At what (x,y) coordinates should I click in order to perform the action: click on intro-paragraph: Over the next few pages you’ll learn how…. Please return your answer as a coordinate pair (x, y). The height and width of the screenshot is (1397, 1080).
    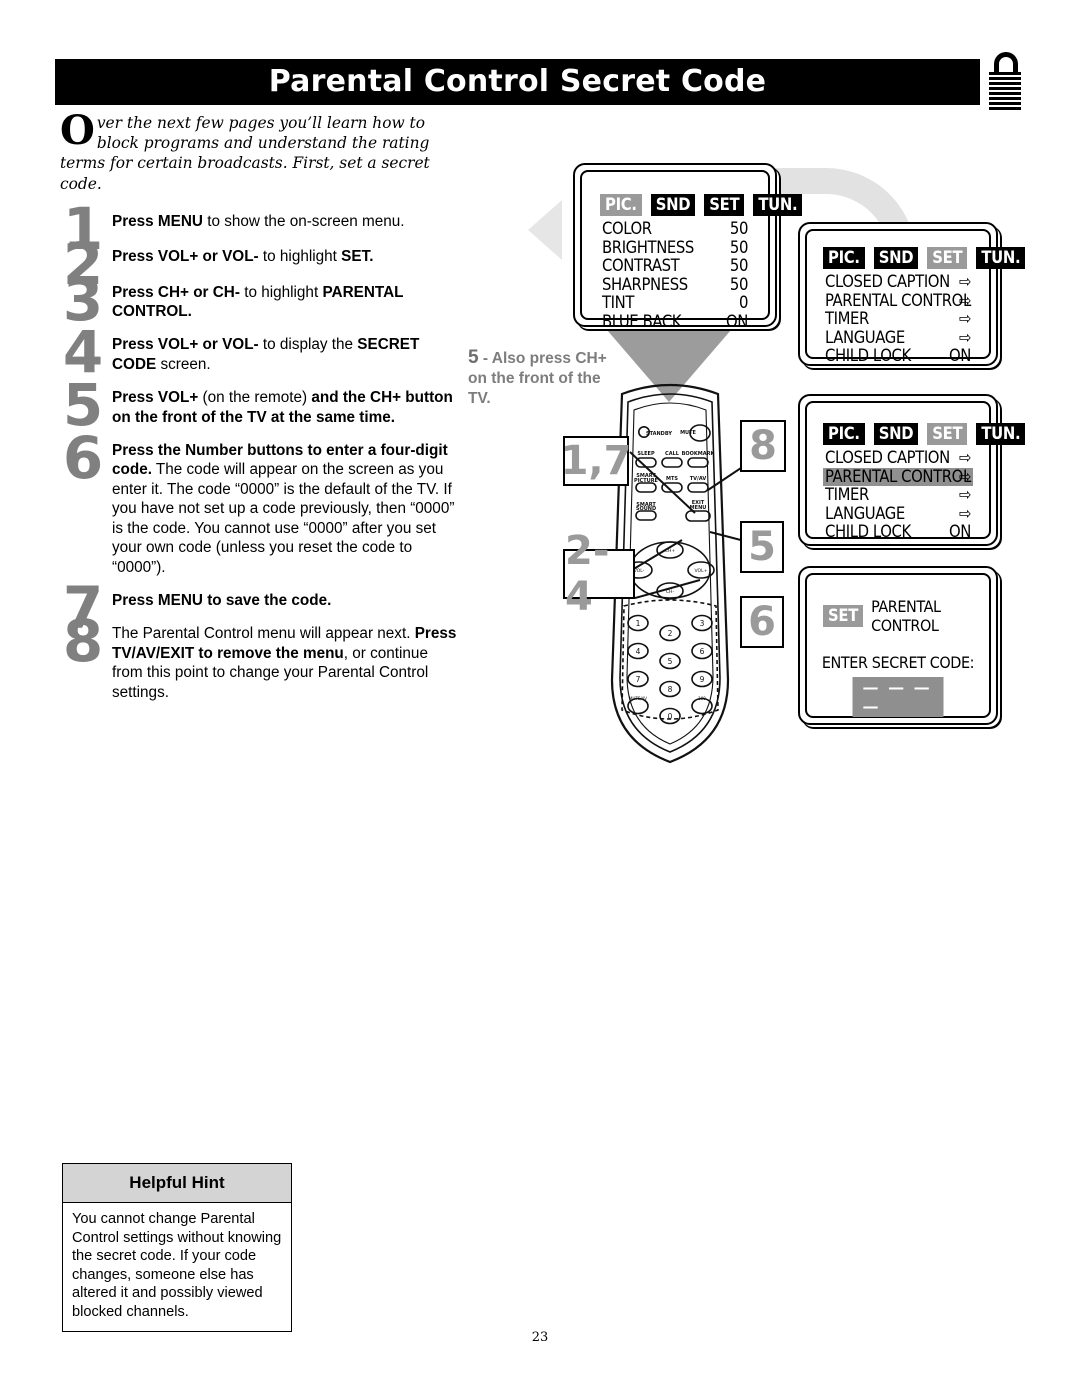
    Looking at the image, I should click on (260, 152).